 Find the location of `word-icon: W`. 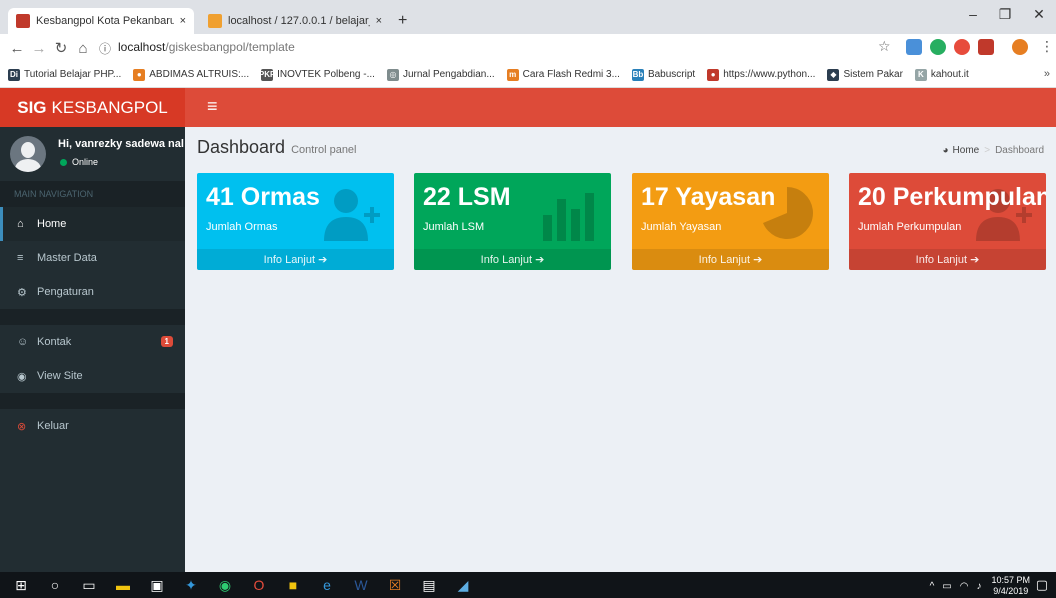

word-icon: W is located at coordinates (361, 585).